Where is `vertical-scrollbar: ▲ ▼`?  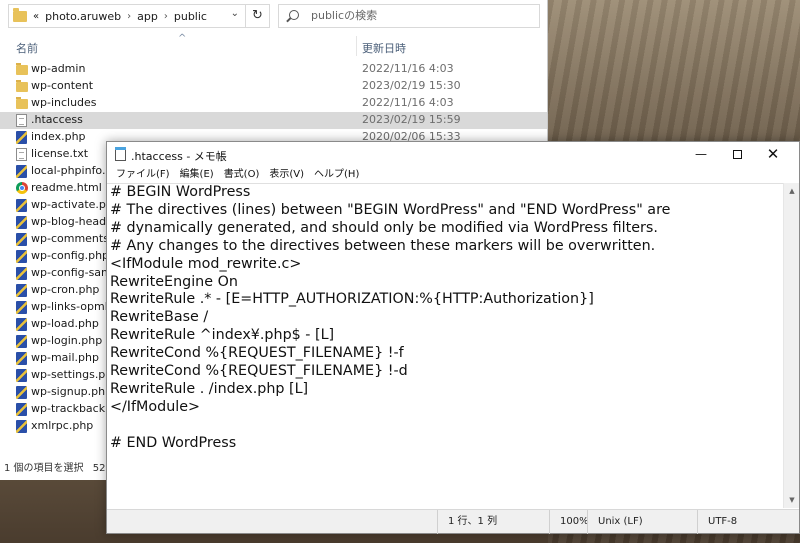
vertical-scrollbar: ▲ ▼ is located at coordinates (791, 345).